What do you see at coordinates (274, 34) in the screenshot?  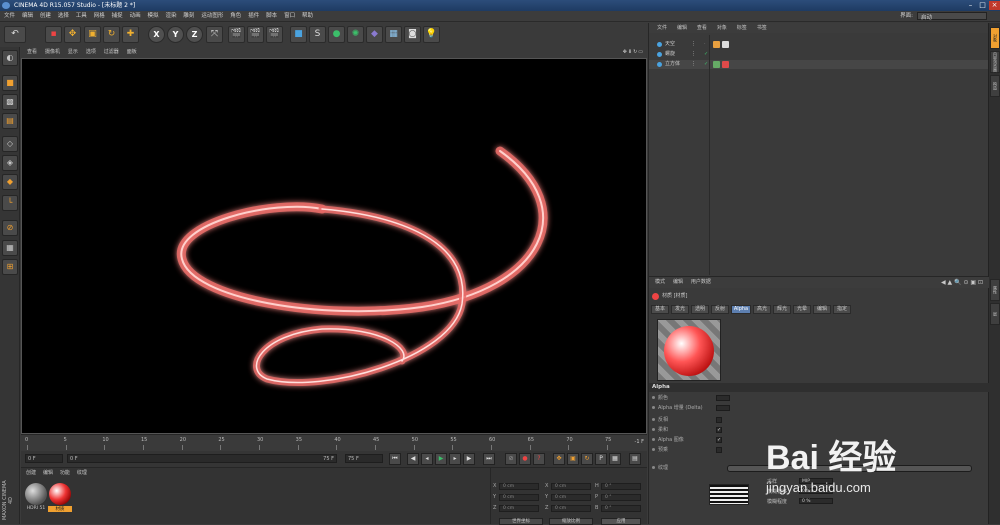 I see `render-settings-icon: 🎬` at bounding box center [274, 34].